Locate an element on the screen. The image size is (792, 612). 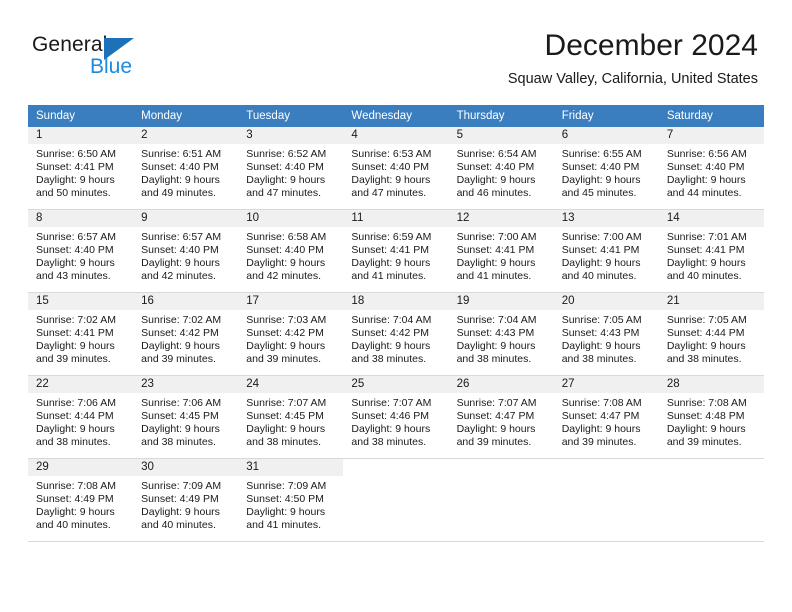
sunrise-text: Sunrise: 7:02 AM is located at coordinates (181, 320).